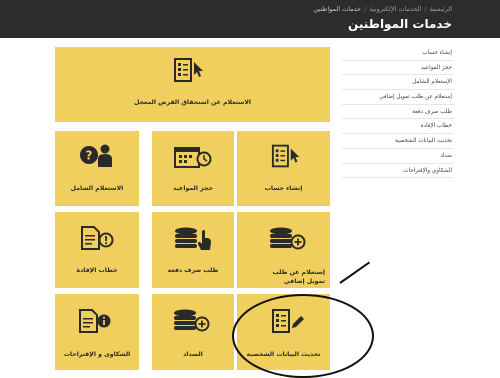 The height and width of the screenshot is (378, 500). I want to click on sidebar-item-certificate-letter: خطاب الإفادة, so click(398, 127).